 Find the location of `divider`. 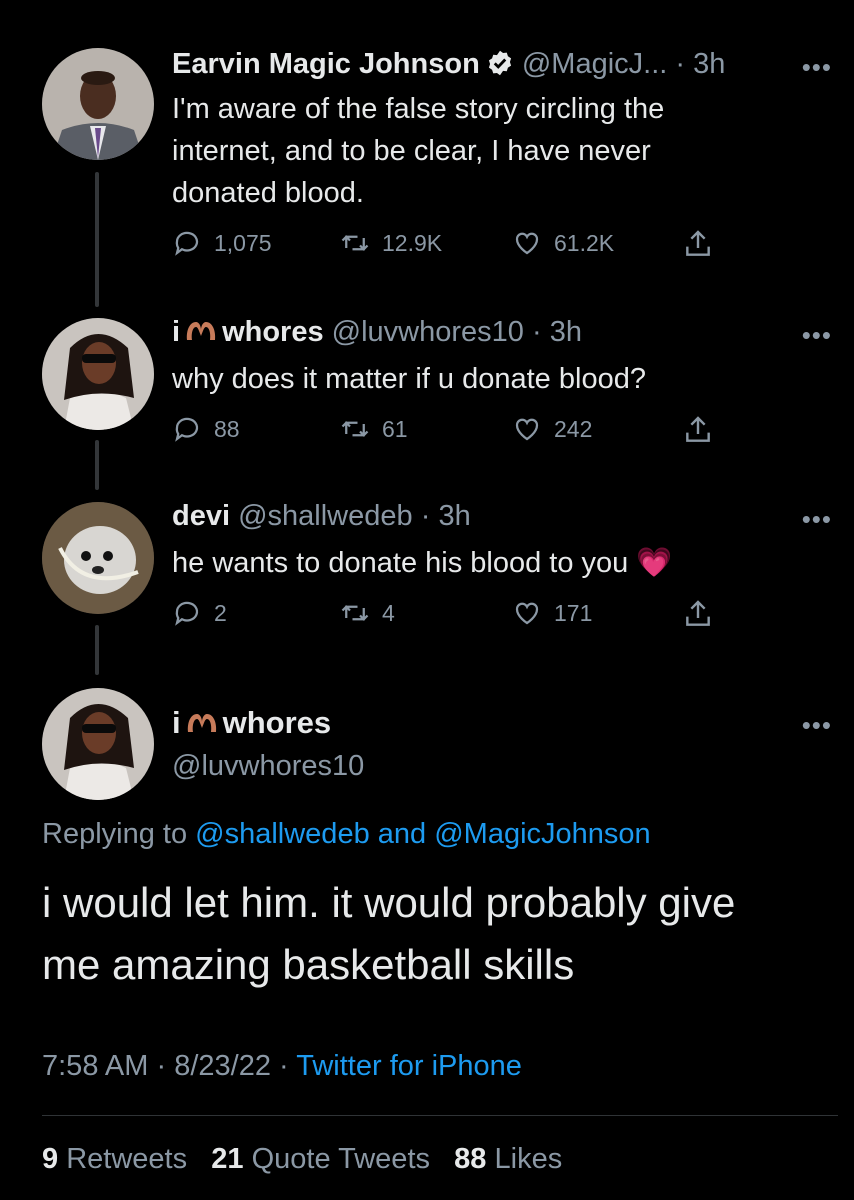

divider is located at coordinates (440, 1115).